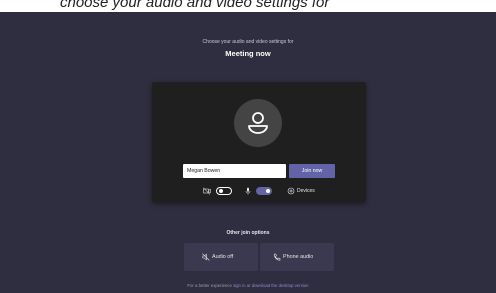  Describe the element at coordinates (234, 171) in the screenshot. I see `name-input` at that location.